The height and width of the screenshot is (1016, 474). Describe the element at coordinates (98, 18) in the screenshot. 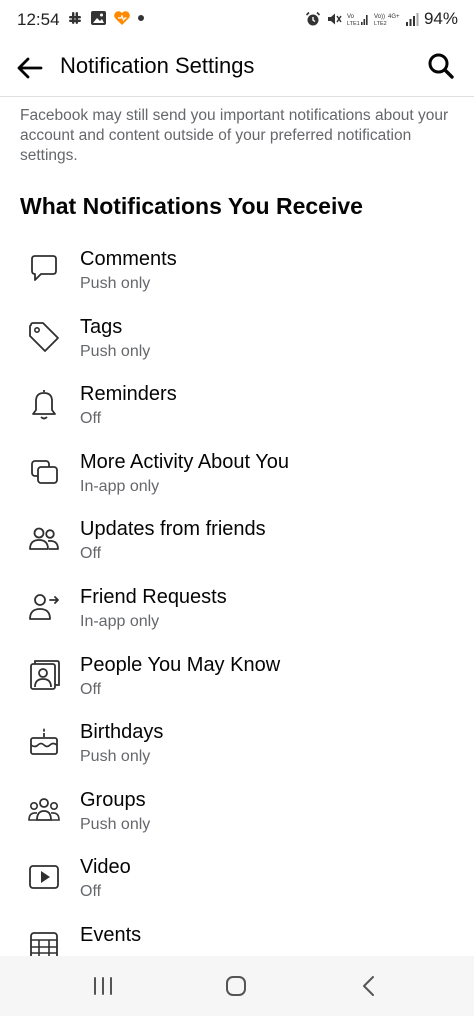

I see `gallery-icon` at that location.